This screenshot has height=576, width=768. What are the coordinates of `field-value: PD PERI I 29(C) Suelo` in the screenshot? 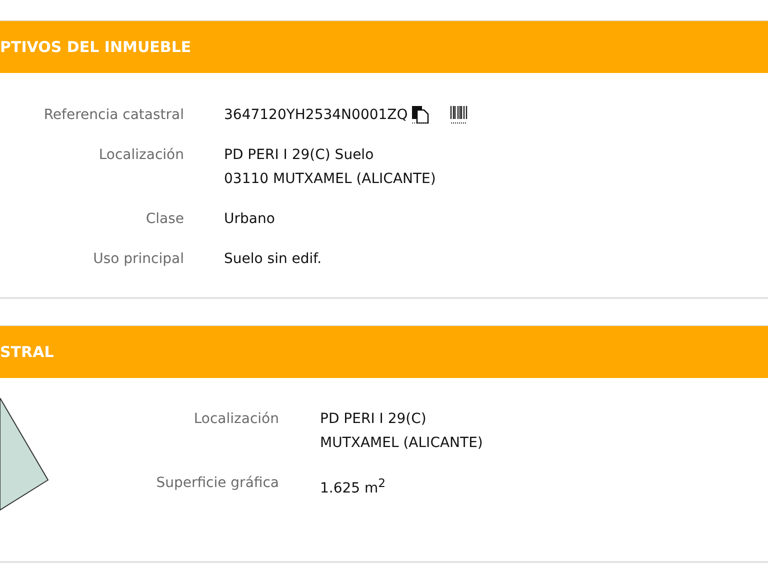 It's located at (299, 155).